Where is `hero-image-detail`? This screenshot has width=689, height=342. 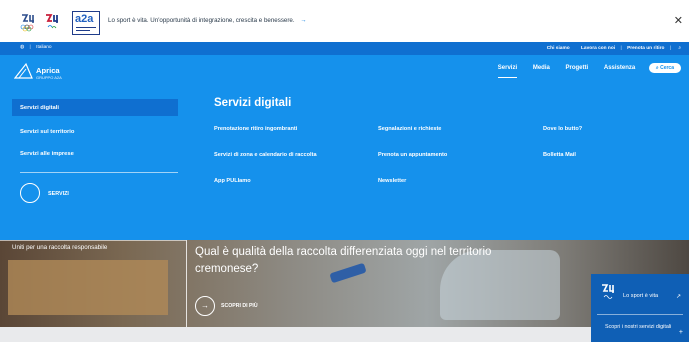
hero-image-detail is located at coordinates (88, 287).